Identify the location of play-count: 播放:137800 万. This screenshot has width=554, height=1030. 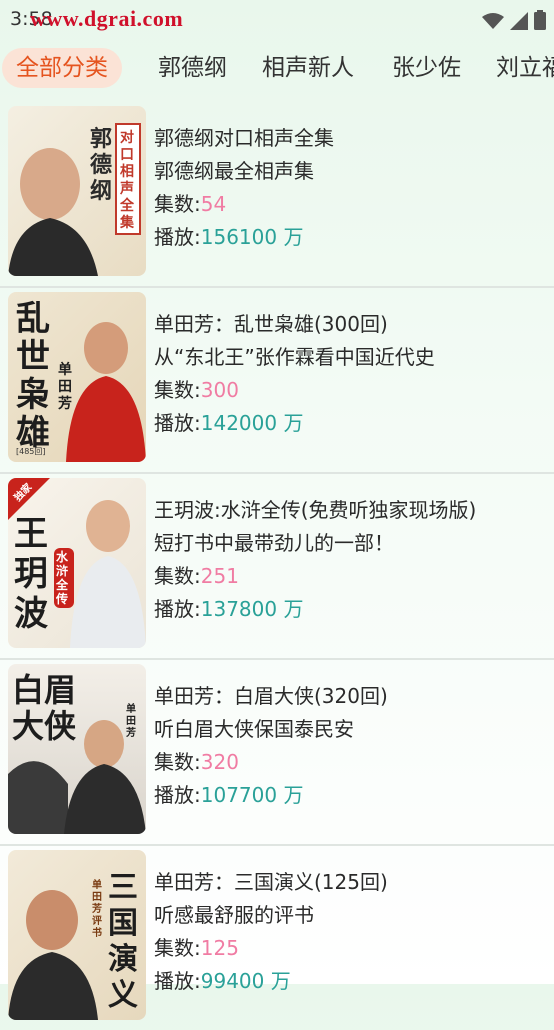
(229, 609).